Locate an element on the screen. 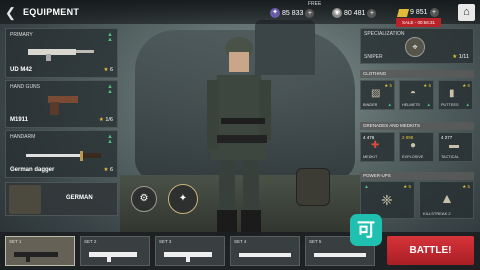 The height and width of the screenshot is (270, 480). clothing-item: ★ 6 ▮ PUTTEES ▲ is located at coordinates (455, 95).